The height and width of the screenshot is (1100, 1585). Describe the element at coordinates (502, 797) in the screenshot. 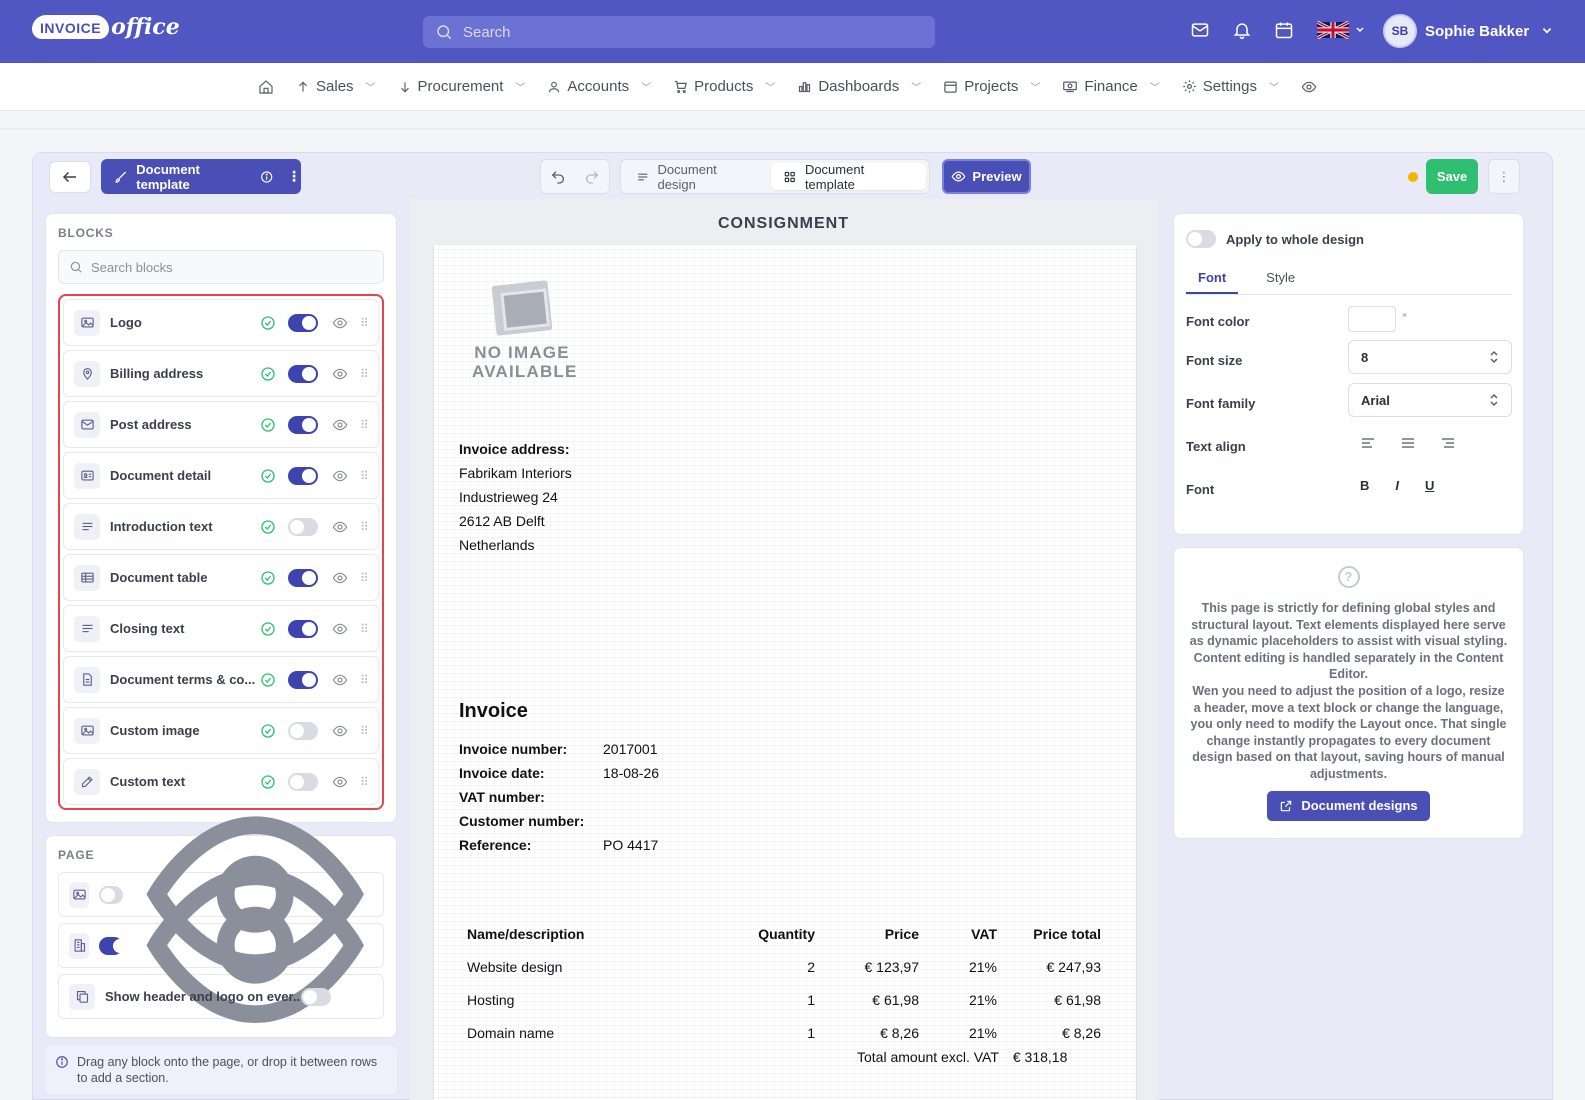

I see `detail-key: VAT number:` at that location.